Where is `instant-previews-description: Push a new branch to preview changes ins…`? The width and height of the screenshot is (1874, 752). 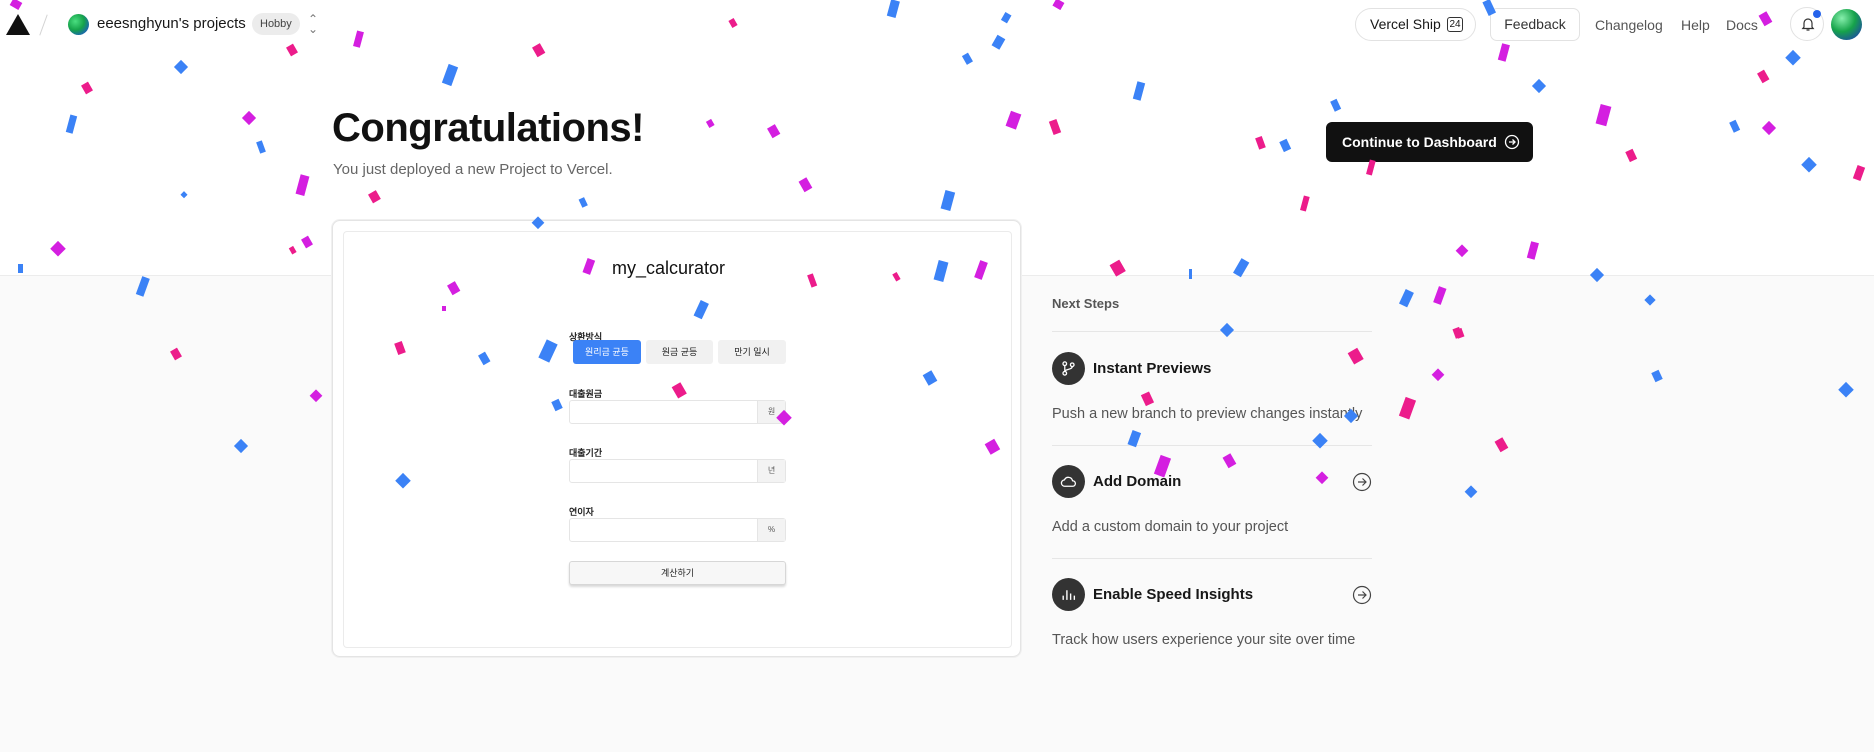 instant-previews-description: Push a new branch to preview changes ins… is located at coordinates (1207, 414).